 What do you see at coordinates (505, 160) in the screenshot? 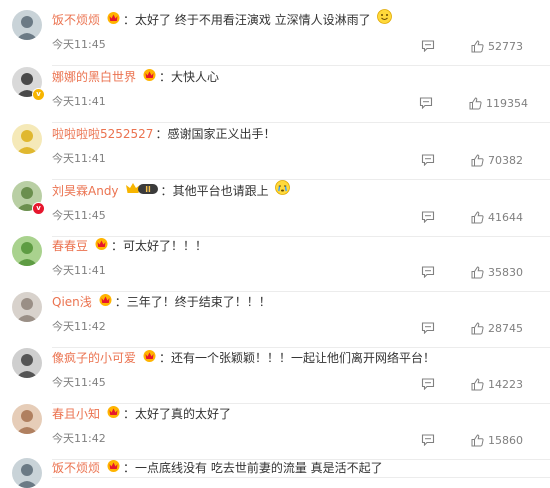
I see `like-count: 70382` at bounding box center [505, 160].